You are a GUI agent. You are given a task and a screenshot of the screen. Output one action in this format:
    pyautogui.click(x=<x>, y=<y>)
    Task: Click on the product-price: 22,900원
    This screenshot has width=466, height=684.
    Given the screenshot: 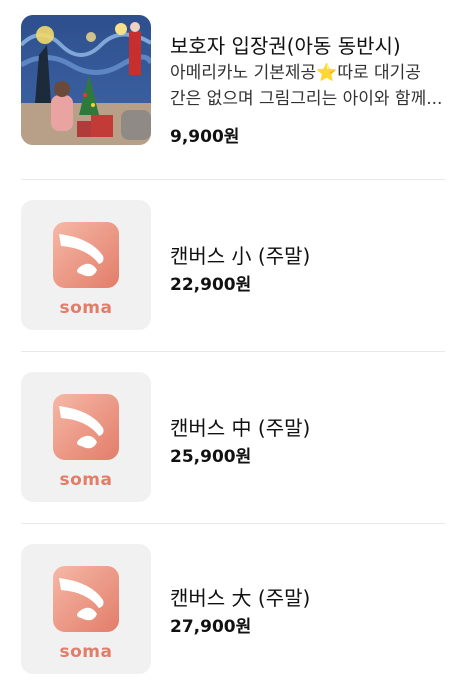 What is the action you would take?
    pyautogui.click(x=211, y=285)
    